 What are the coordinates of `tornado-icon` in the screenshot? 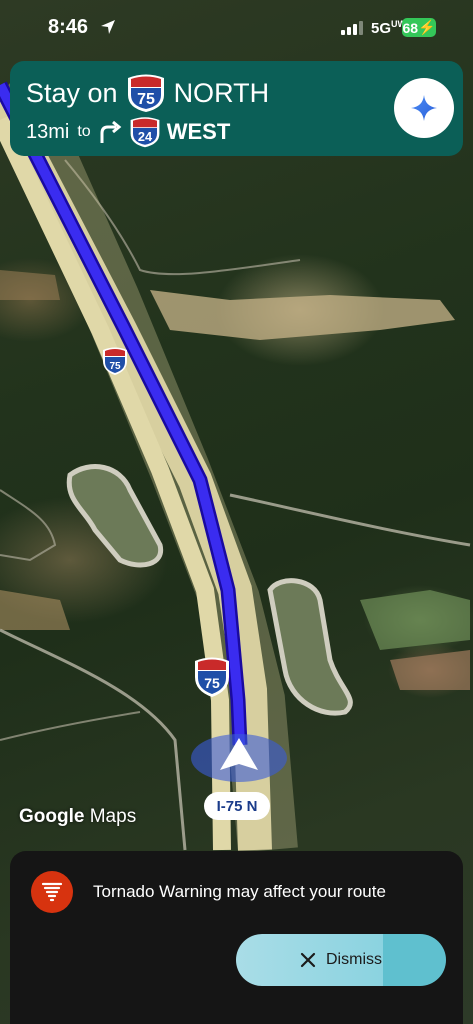 It's located at (52, 892).